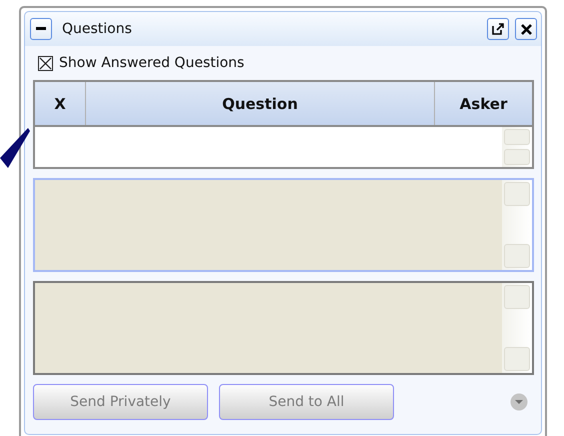 The width and height of the screenshot is (564, 436). I want to click on close-button, so click(526, 29).